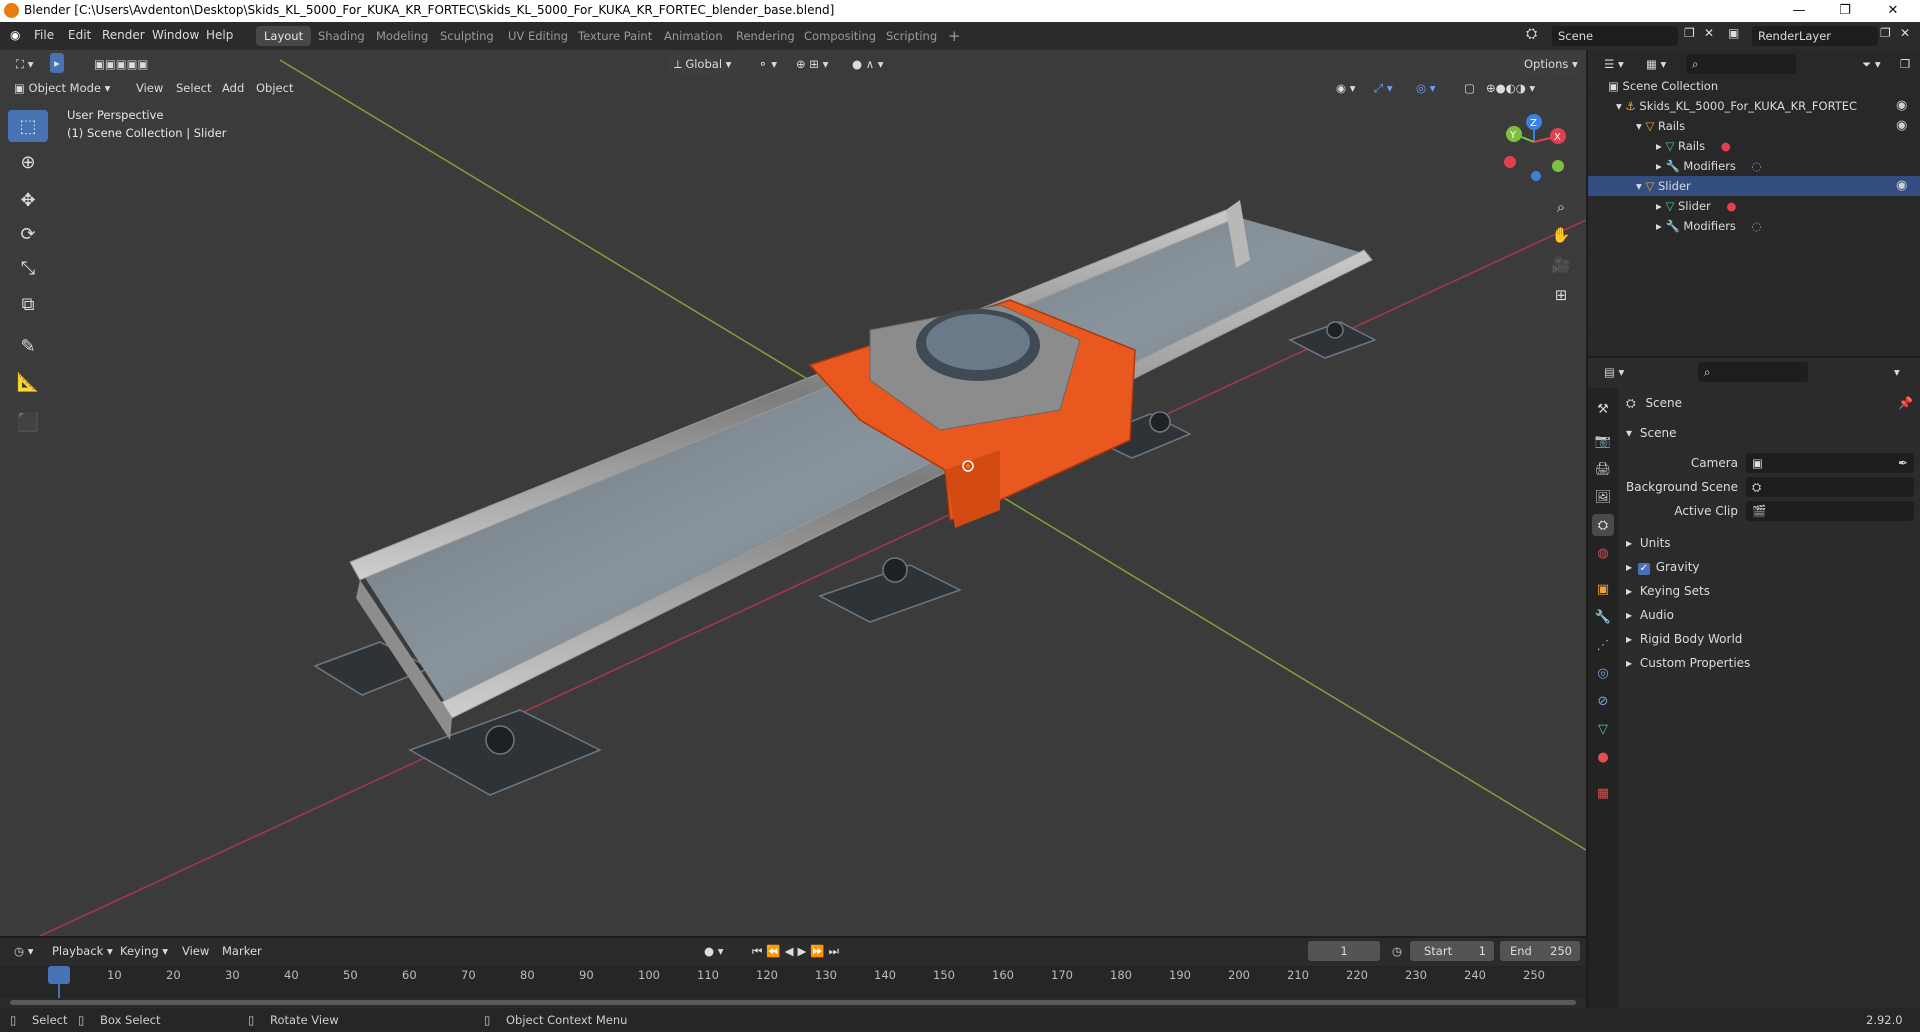  I want to click on panel-options-icon: ▾, so click(1897, 372).